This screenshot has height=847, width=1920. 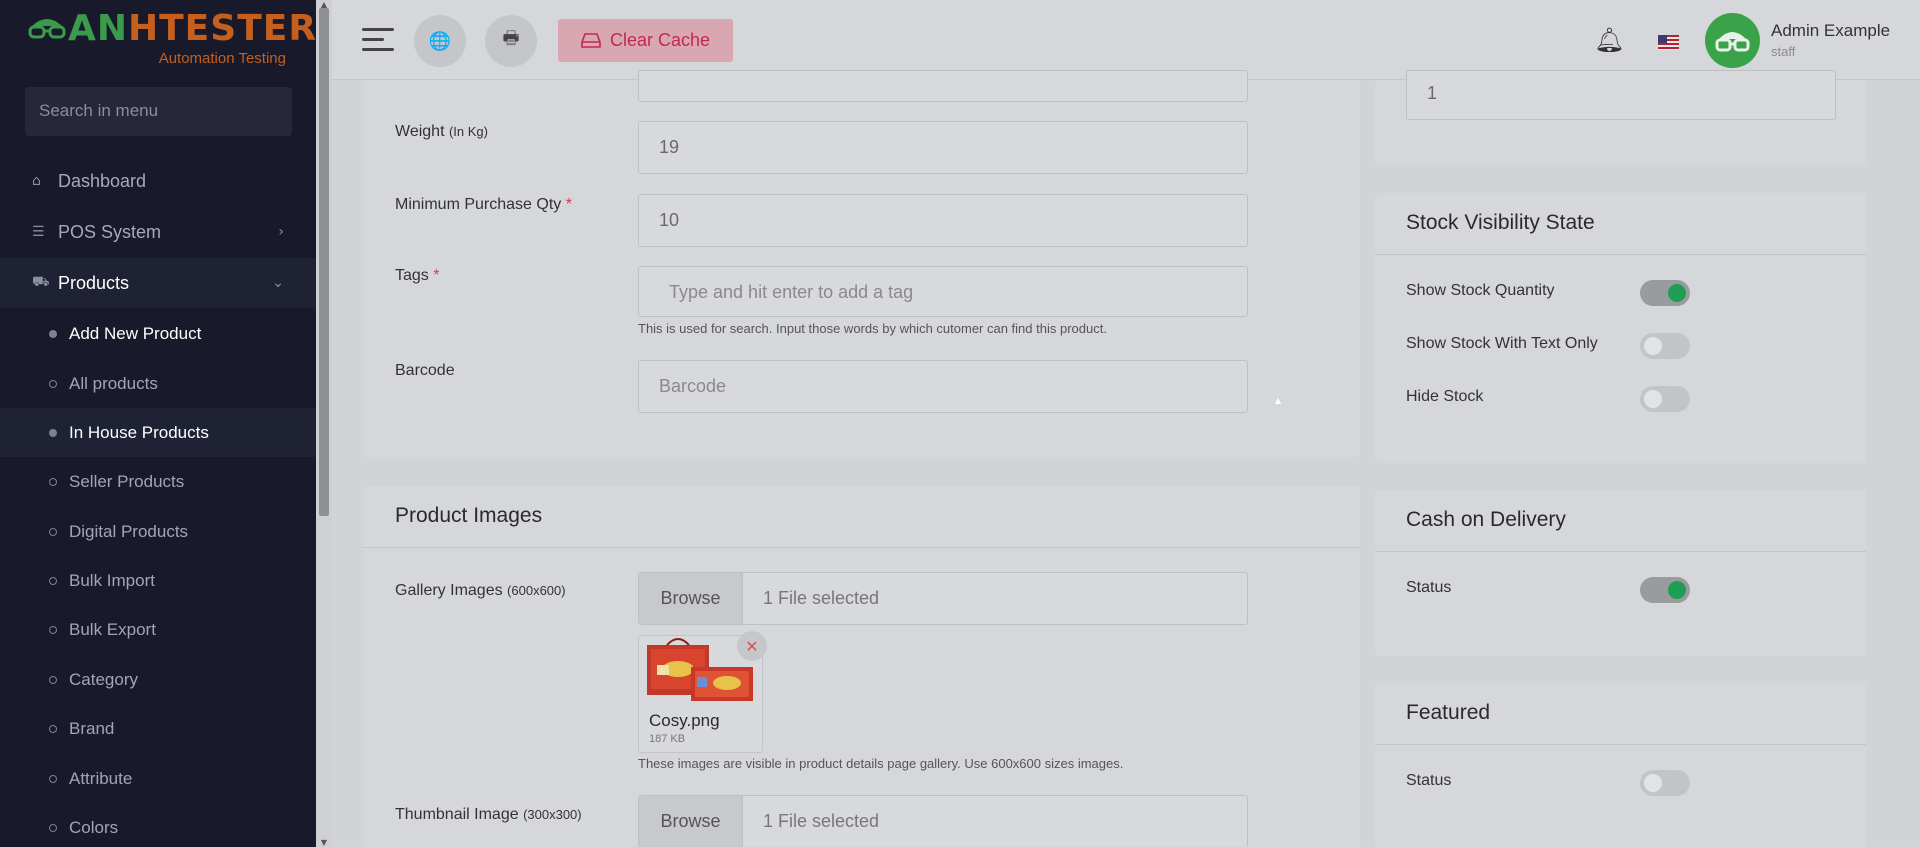 I want to click on thumbnail-file-input: Browse 1 File selected, so click(x=943, y=821).